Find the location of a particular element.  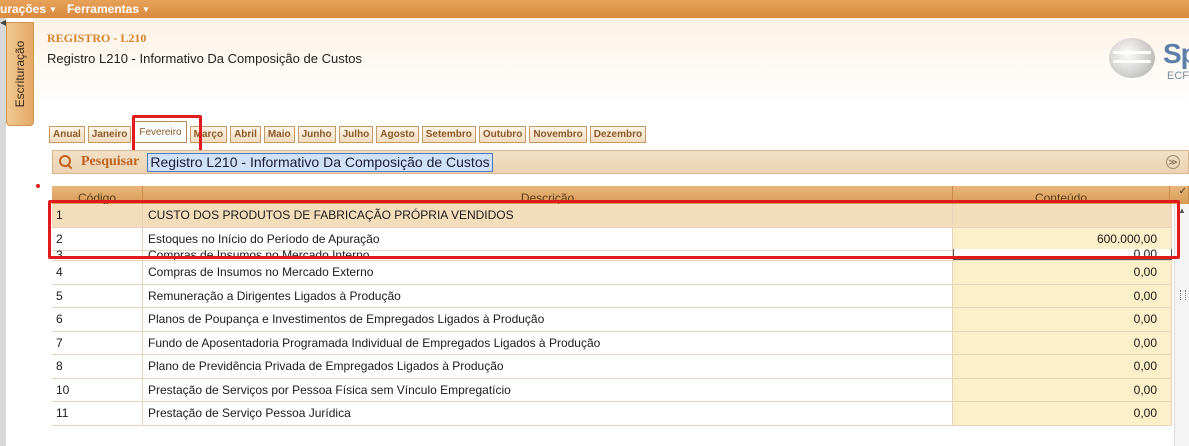

column-header-descricao: Descrição is located at coordinates (548, 195).